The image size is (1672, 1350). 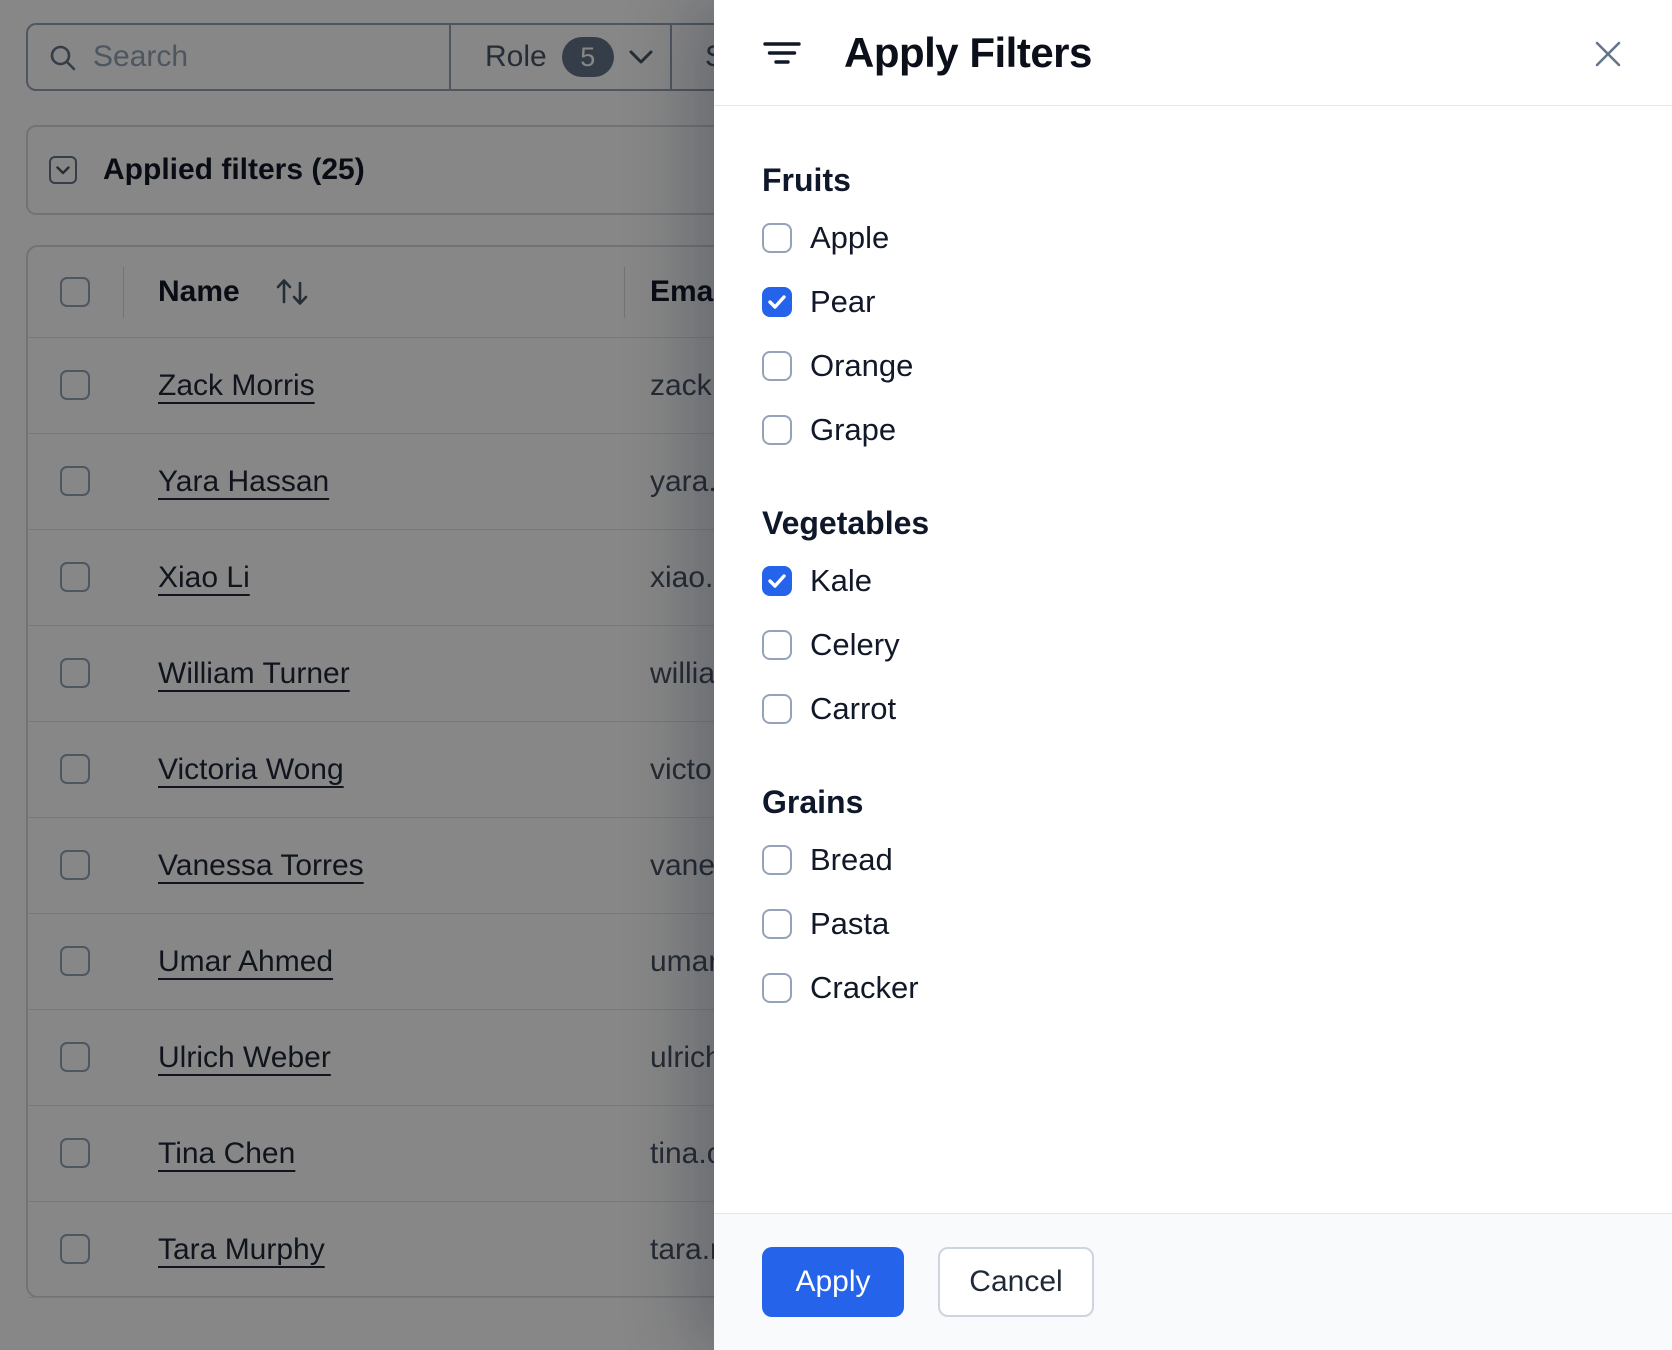 I want to click on panel-footer: Apply Cancel, so click(x=1193, y=1281).